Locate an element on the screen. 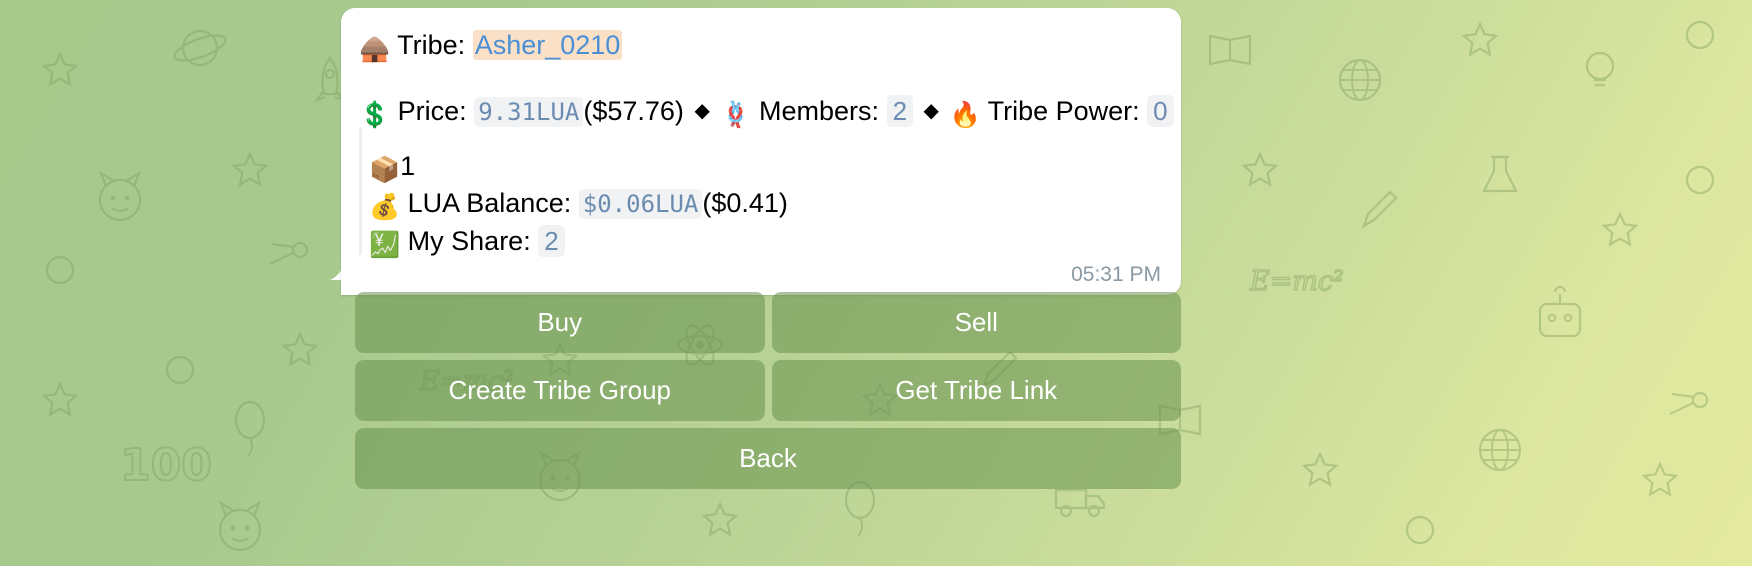 This screenshot has width=1752, height=566. price-label: Price: is located at coordinates (432, 110).